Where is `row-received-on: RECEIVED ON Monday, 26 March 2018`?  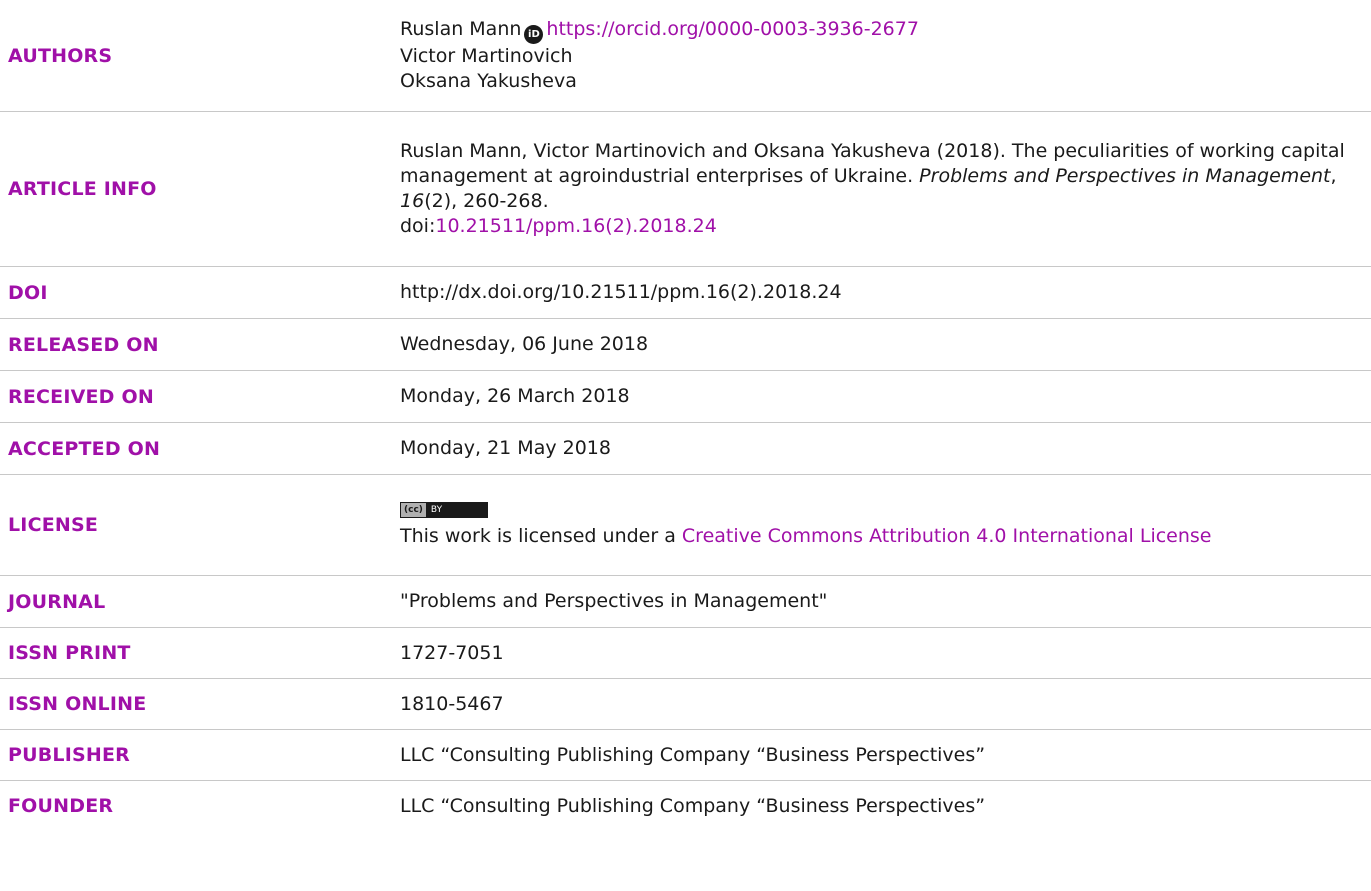
row-received-on: RECEIVED ON Monday, 26 March 2018 is located at coordinates (685, 397).